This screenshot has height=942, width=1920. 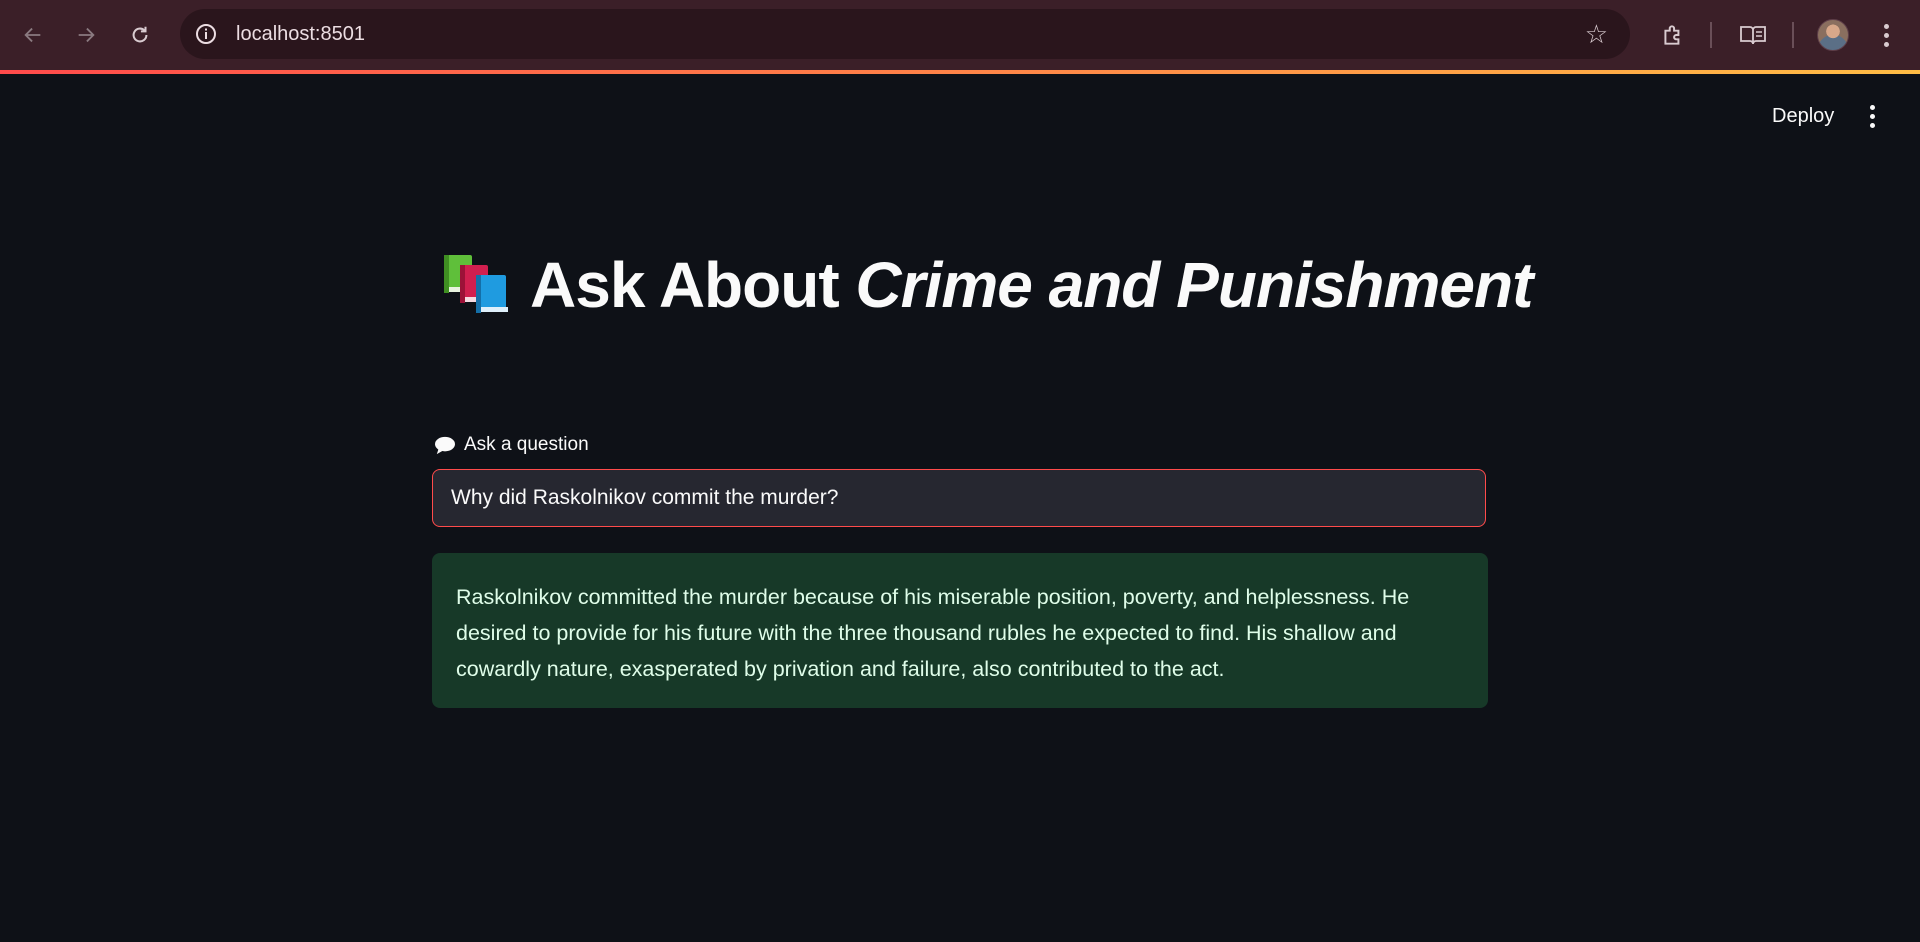 I want to click on info-icon, so click(x=206, y=34).